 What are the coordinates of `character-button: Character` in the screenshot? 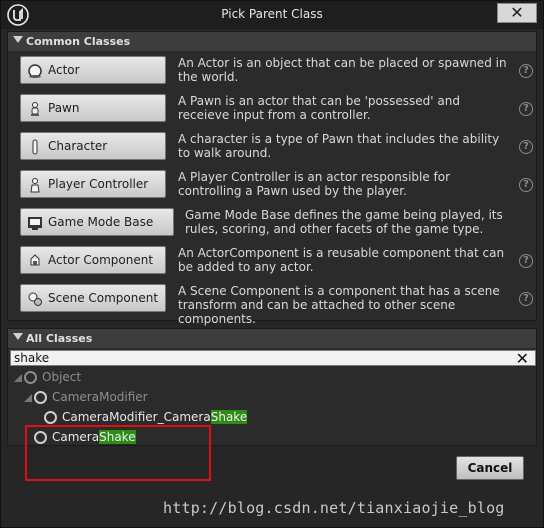 It's located at (93, 146).